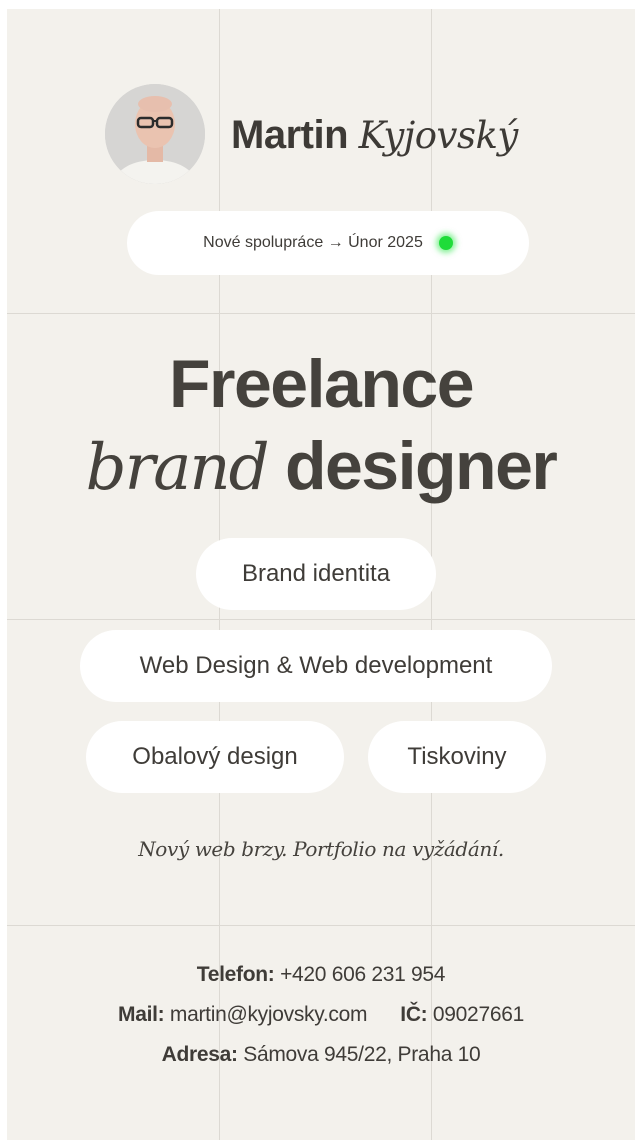 This screenshot has height=1140, width=638. Describe the element at coordinates (362, 1054) in the screenshot. I see `address-value: Sámova 945/22, Praha 10` at that location.